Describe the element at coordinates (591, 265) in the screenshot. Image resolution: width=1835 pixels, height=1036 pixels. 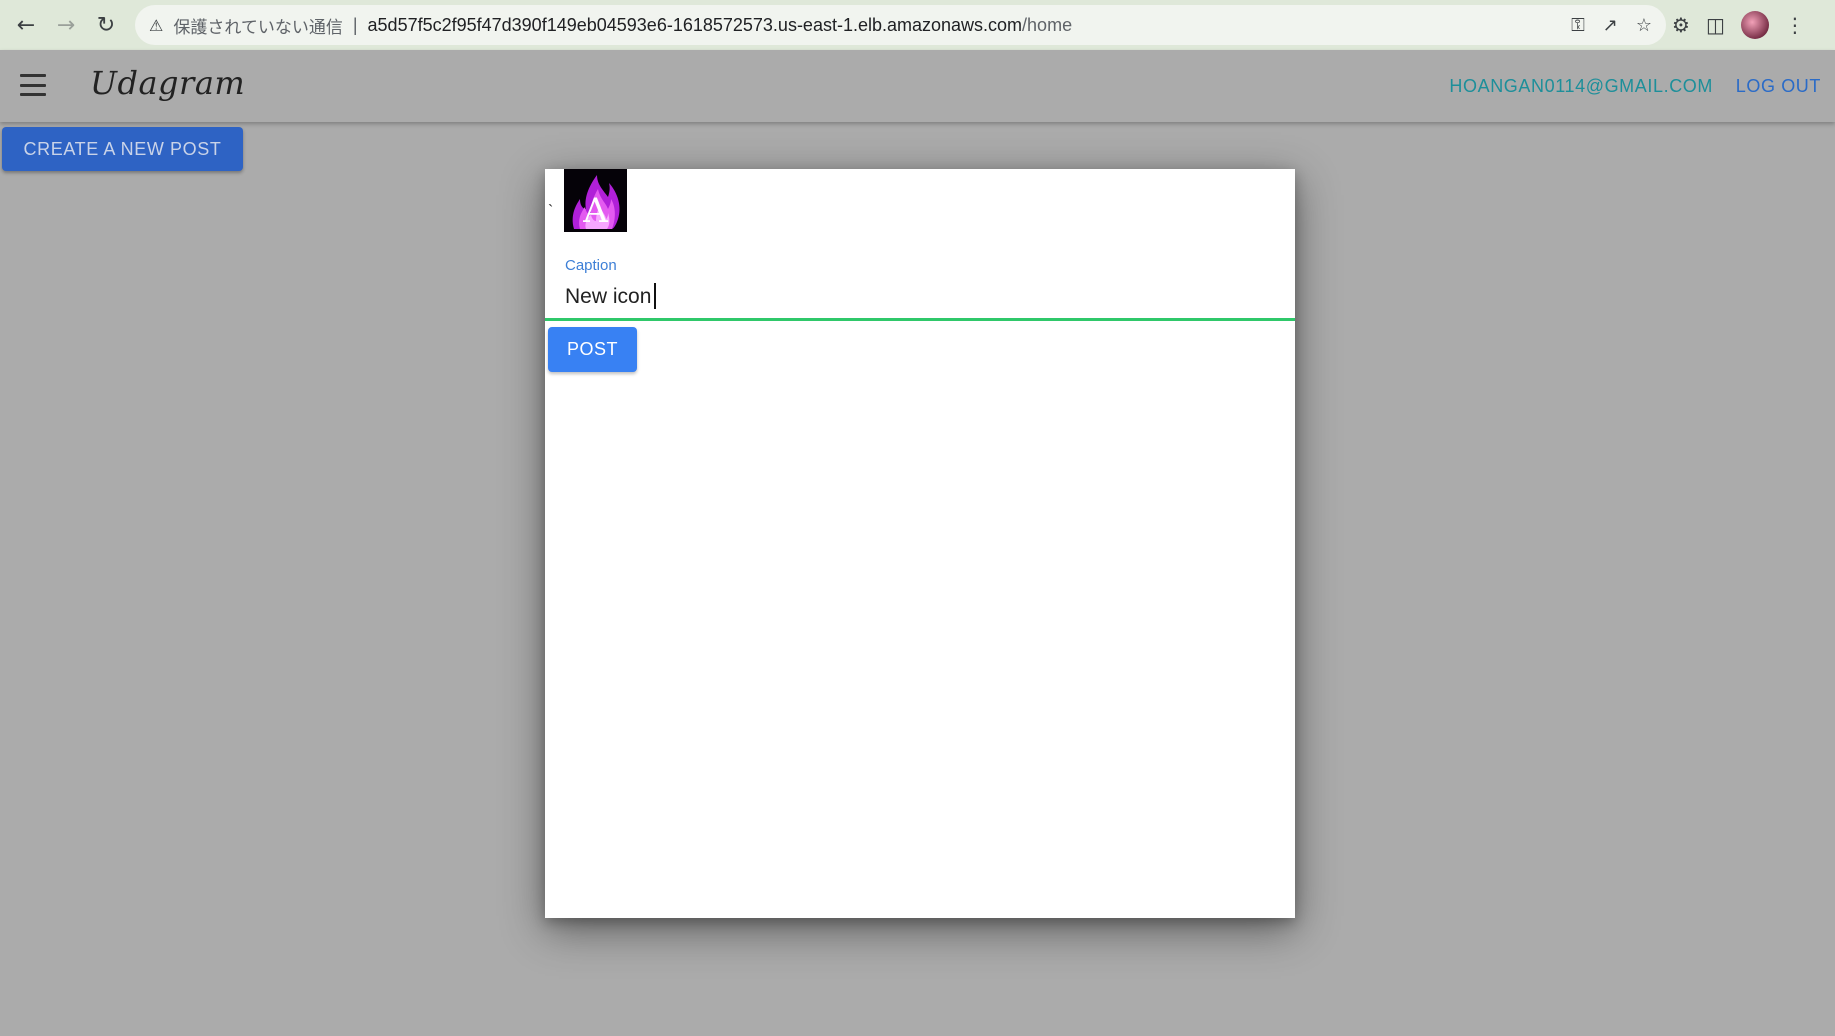
I see `caption-label: Caption` at that location.